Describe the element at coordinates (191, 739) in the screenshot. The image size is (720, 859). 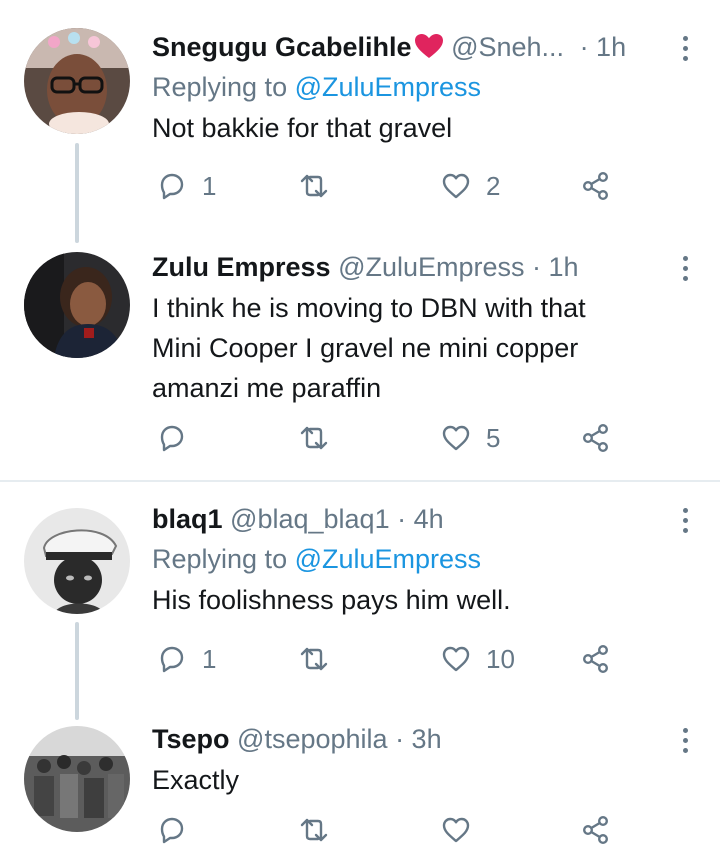
I see `display-name: Tsepo` at that location.